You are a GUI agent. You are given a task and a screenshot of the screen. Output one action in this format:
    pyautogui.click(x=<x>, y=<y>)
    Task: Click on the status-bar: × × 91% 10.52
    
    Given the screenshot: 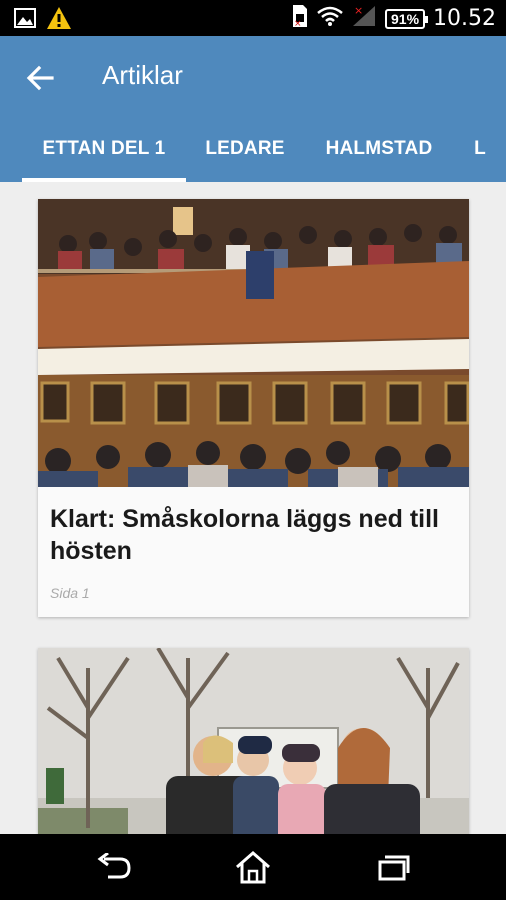 What is the action you would take?
    pyautogui.click(x=253, y=18)
    